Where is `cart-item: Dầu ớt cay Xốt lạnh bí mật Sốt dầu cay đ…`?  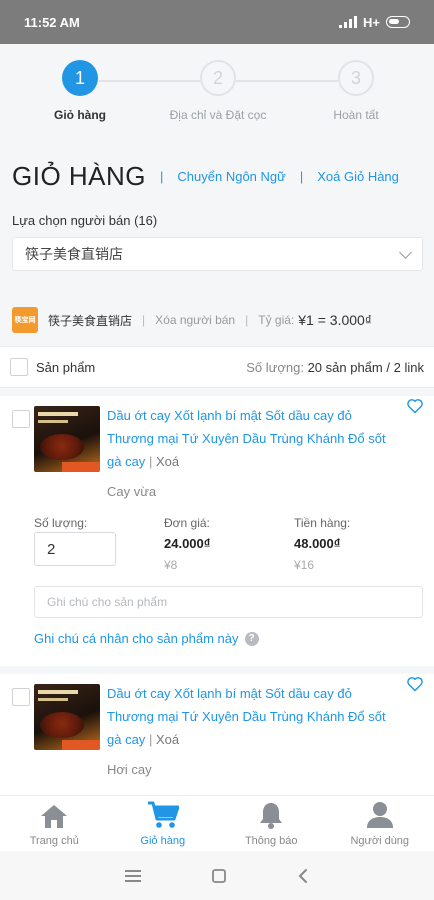
cart-item: Dầu ớt cay Xốt lạnh bí mật Sốt dầu cay đ… is located at coordinates (217, 734).